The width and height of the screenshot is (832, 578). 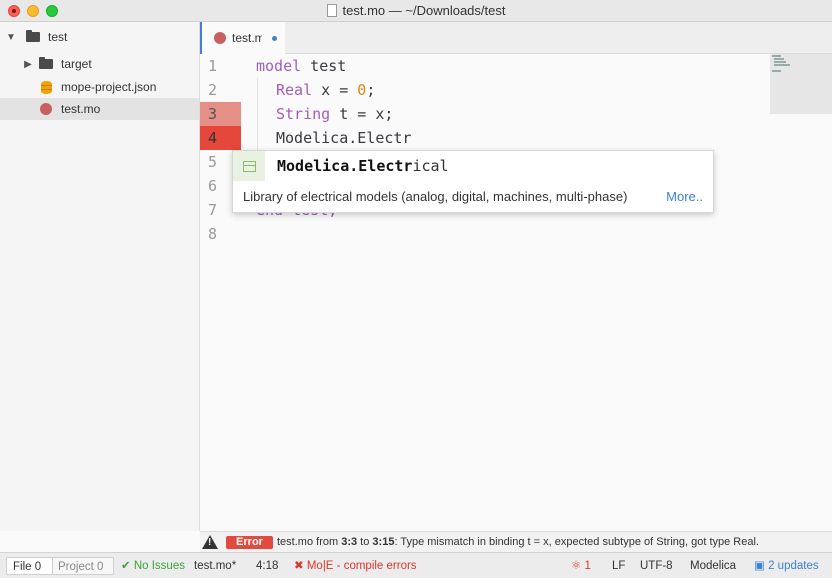 I want to click on cursor-position: 4:18, so click(x=267, y=566).